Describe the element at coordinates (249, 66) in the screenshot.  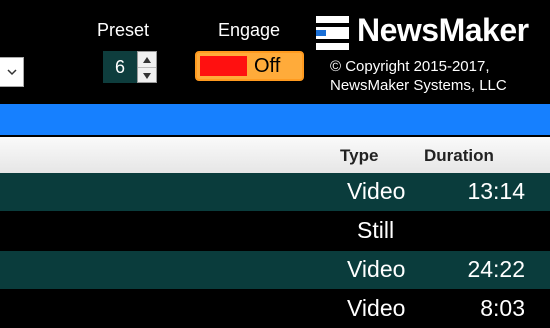
I see `engage-toggle: Off` at that location.